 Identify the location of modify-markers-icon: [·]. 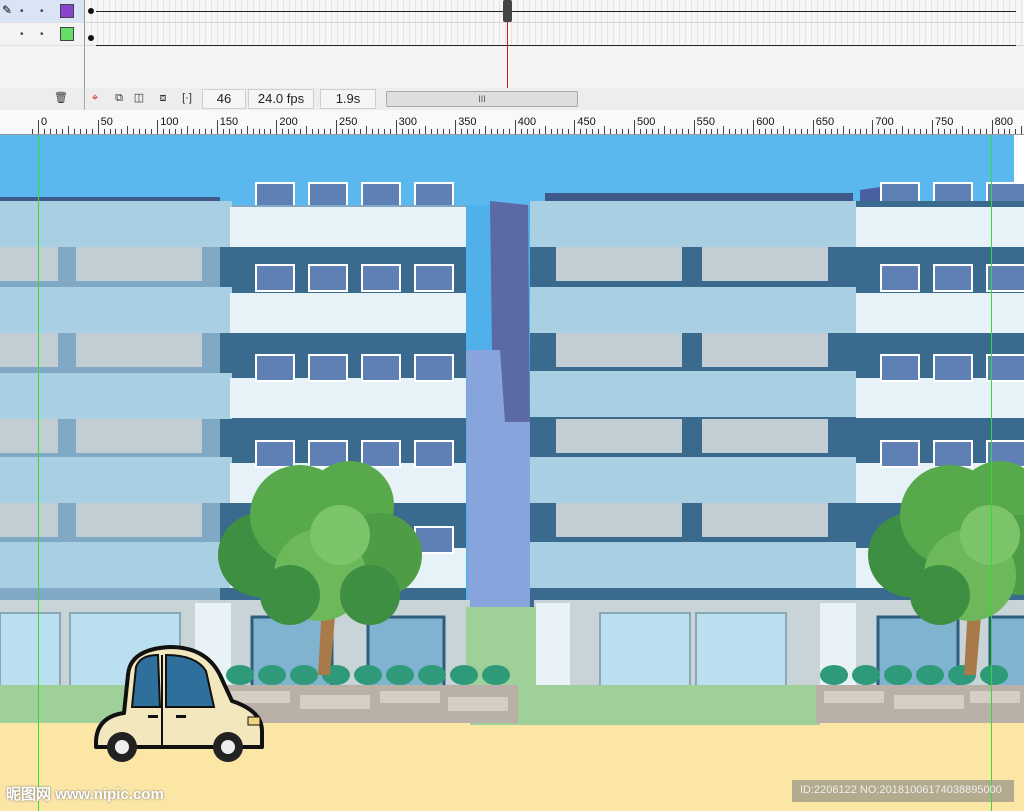
(187, 98).